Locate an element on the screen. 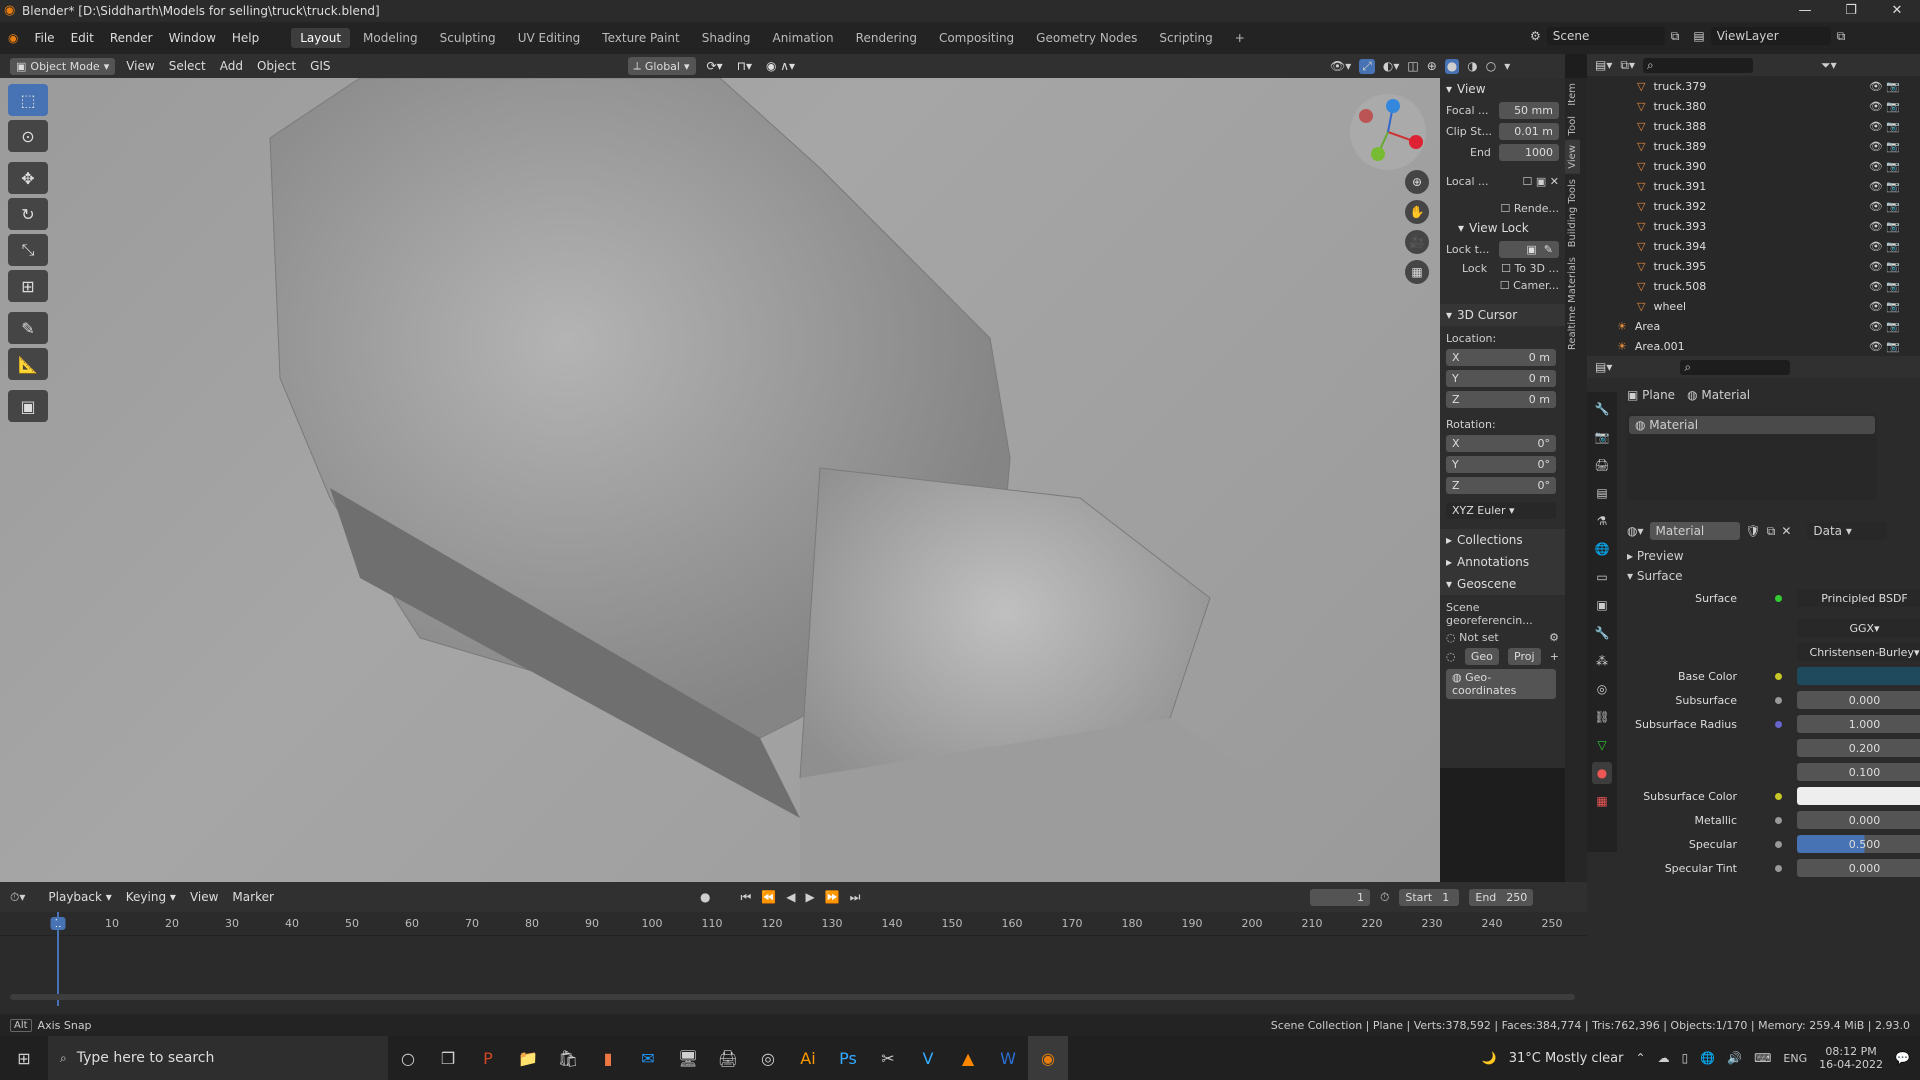  tray-chevron-icon: ⌃ is located at coordinates (1641, 1058).